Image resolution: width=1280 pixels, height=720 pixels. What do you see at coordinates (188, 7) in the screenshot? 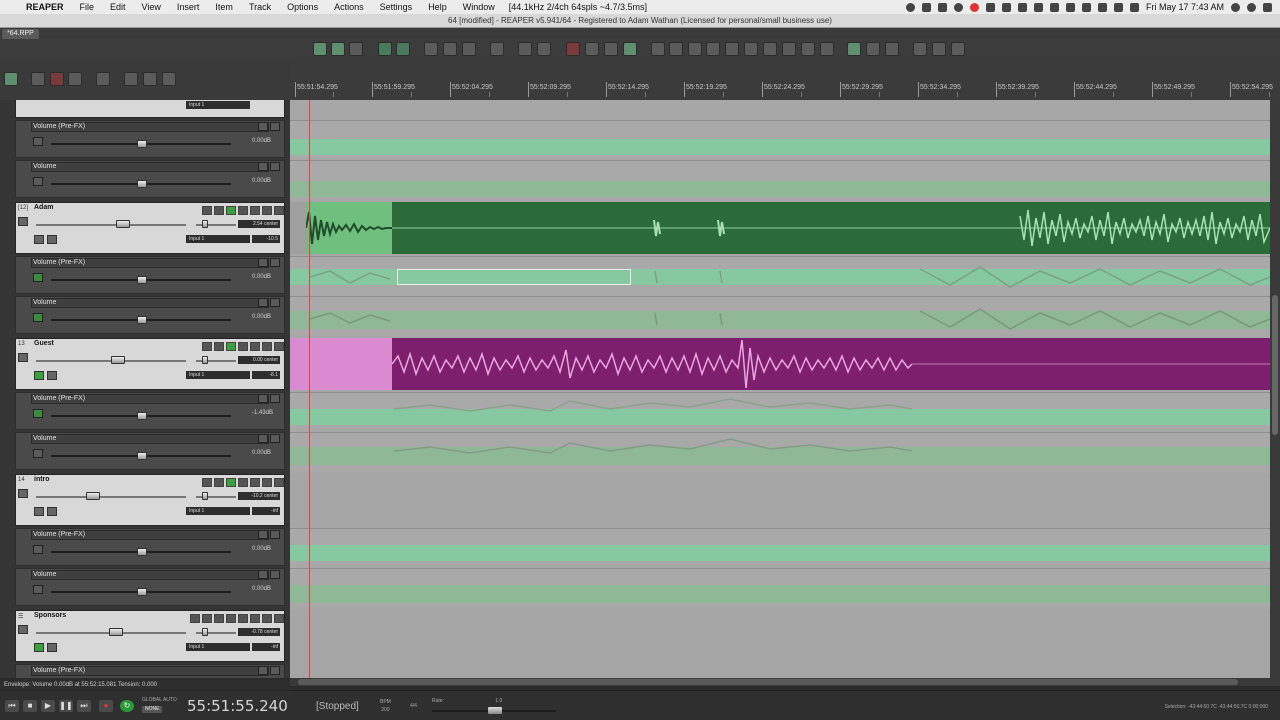
I see `menu-insert: Insert` at bounding box center [188, 7].